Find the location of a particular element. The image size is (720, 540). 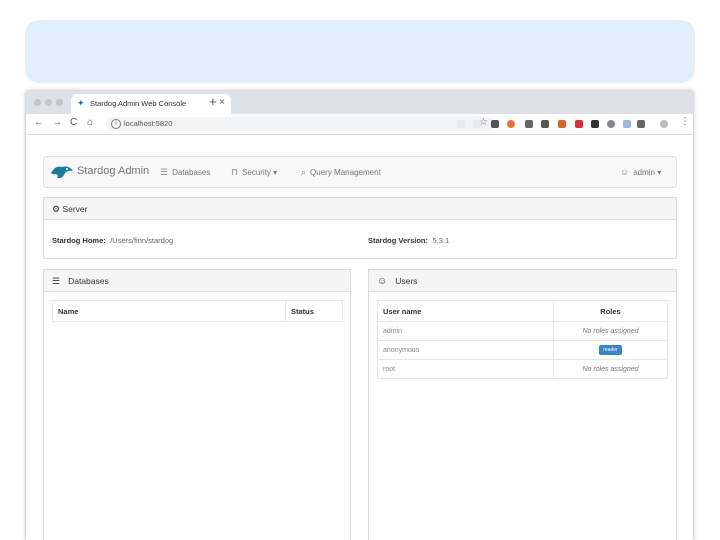

window-minimize-dot is located at coordinates (48, 102).